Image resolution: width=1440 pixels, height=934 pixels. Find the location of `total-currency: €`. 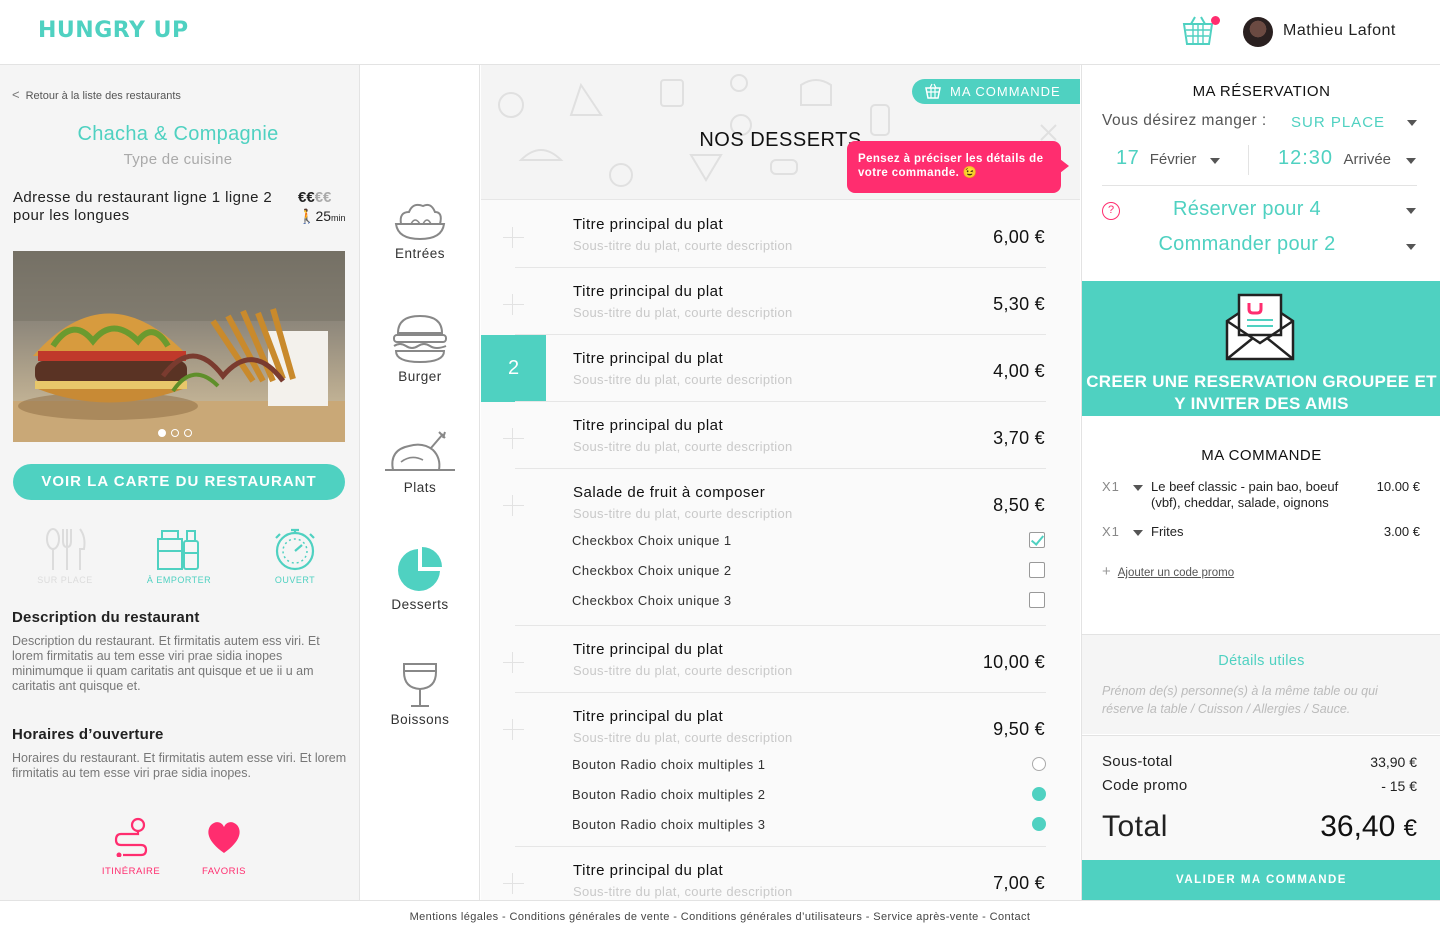

total-currency: € is located at coordinates (1410, 828).